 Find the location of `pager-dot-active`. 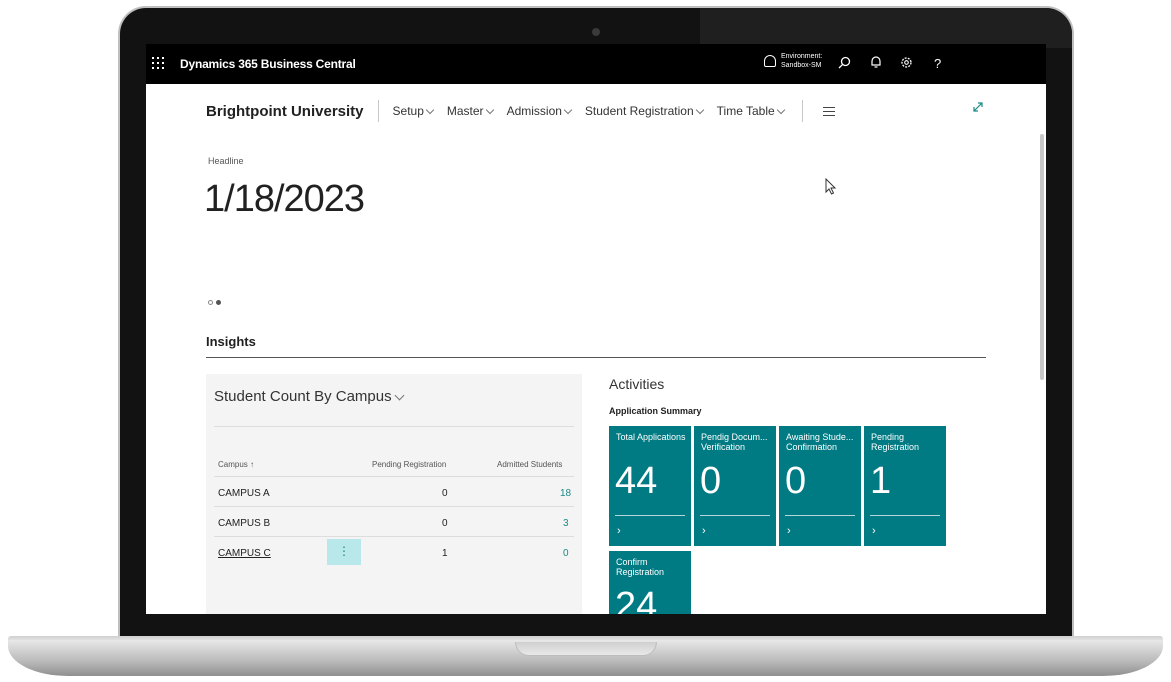

pager-dot-active is located at coordinates (218, 302).